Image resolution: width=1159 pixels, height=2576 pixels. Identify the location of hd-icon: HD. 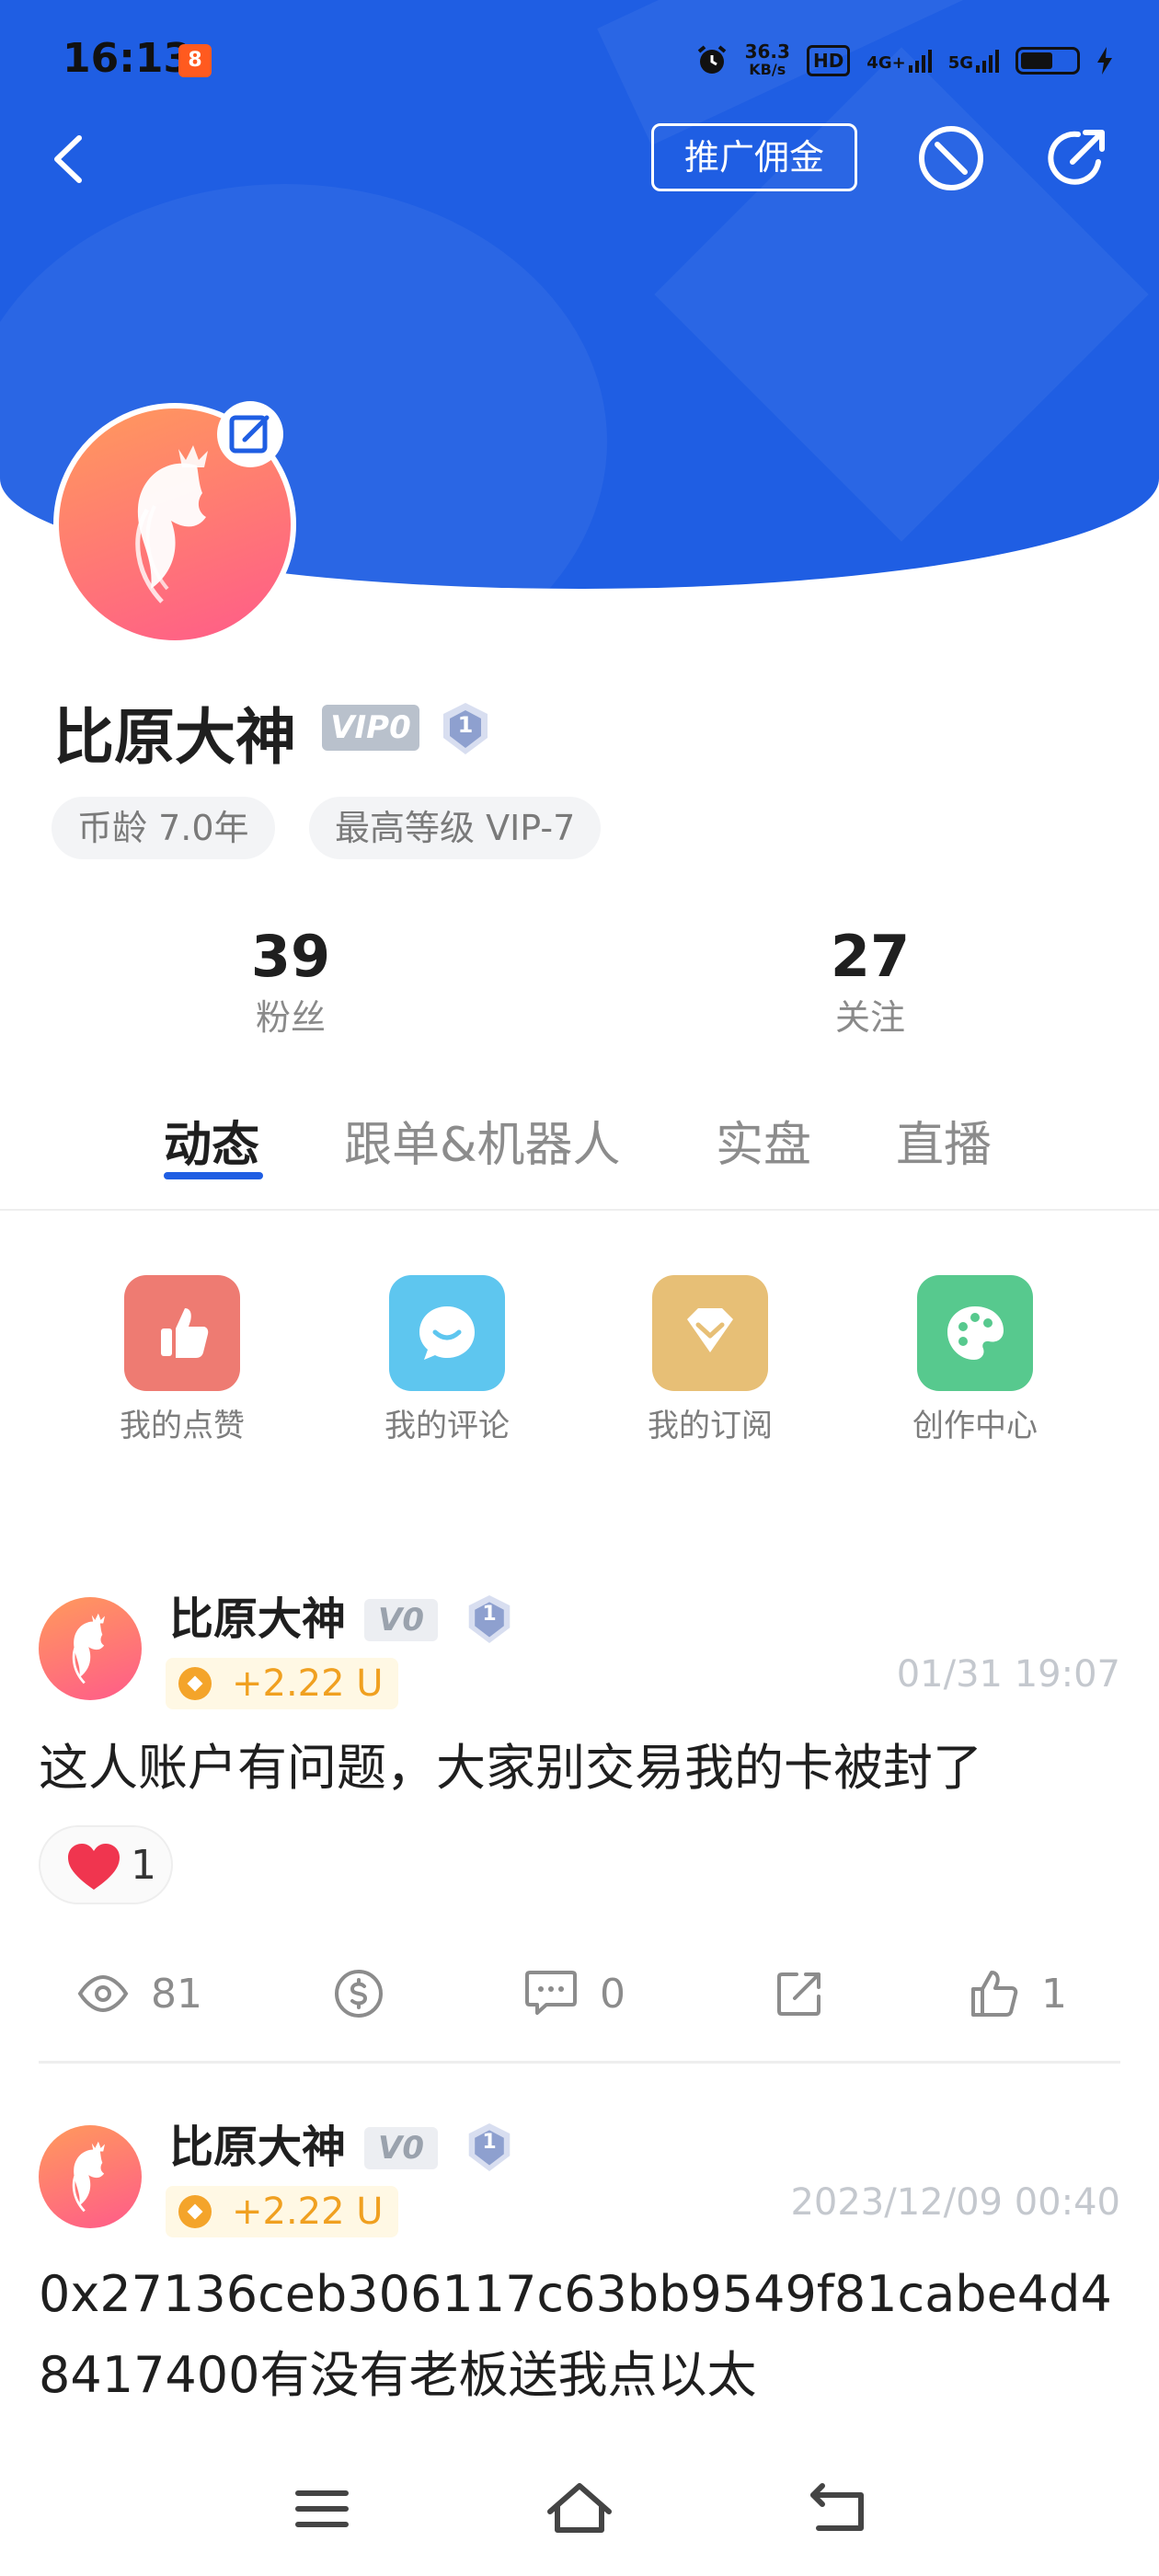
(828, 60).